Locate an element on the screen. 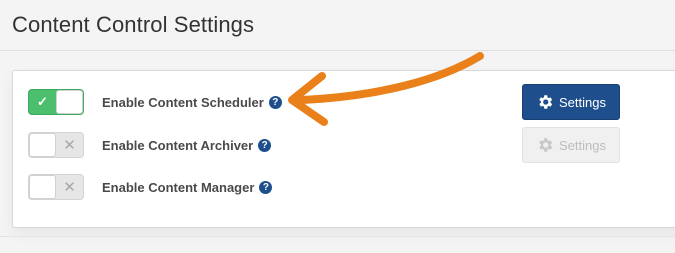 This screenshot has height=253, width=675. setting-row-scheduler: ✓ Enable Content Scheduler ? is located at coordinates (155, 102).